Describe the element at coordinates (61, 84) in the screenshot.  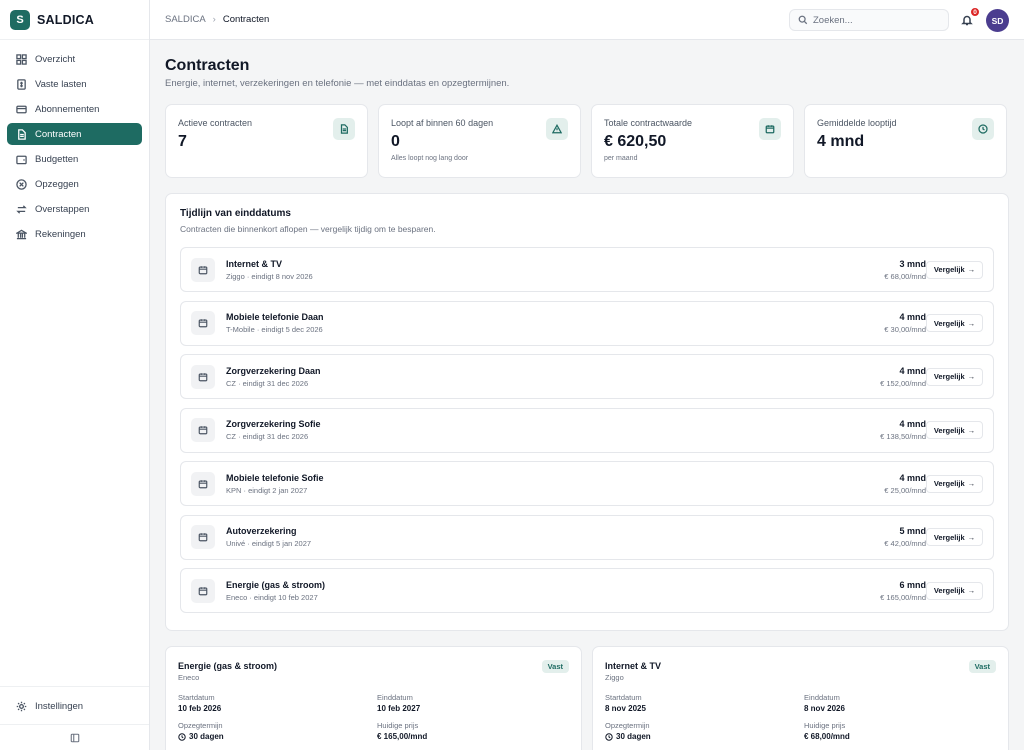
I see `sidebar-item-label: Vaste lasten` at that location.